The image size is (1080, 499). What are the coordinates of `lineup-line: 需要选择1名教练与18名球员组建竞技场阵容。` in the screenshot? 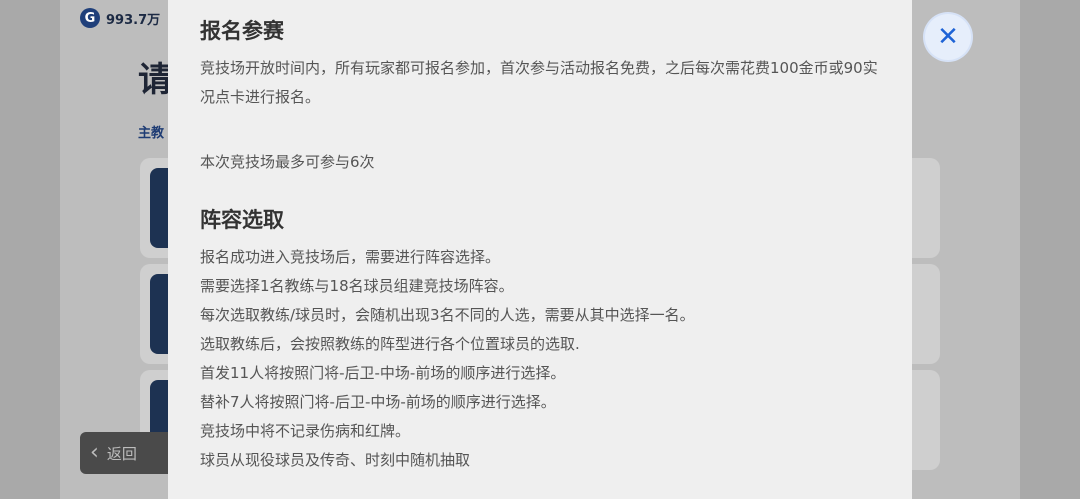 It's located at (357, 286).